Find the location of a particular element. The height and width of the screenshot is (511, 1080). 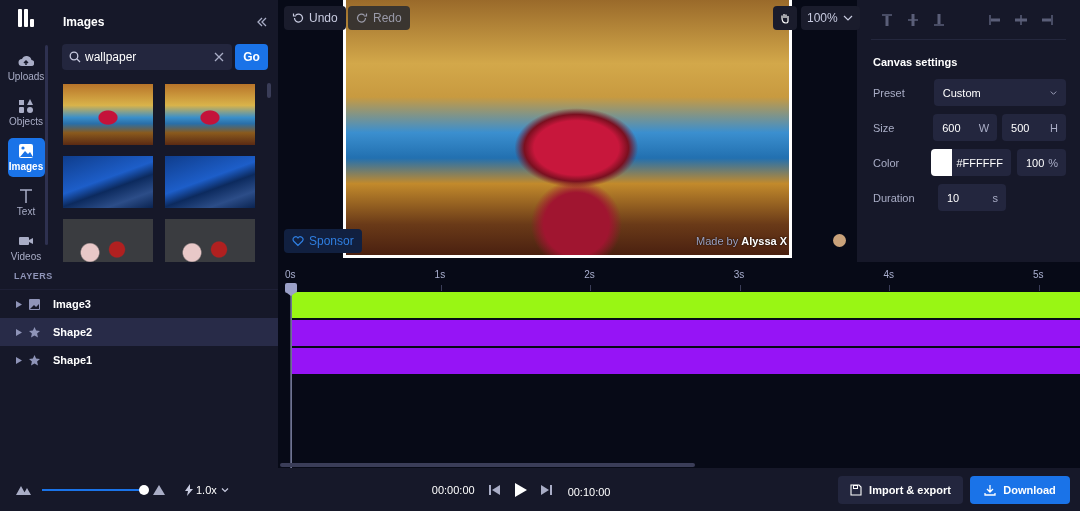

color-swatch is located at coordinates (941, 162).